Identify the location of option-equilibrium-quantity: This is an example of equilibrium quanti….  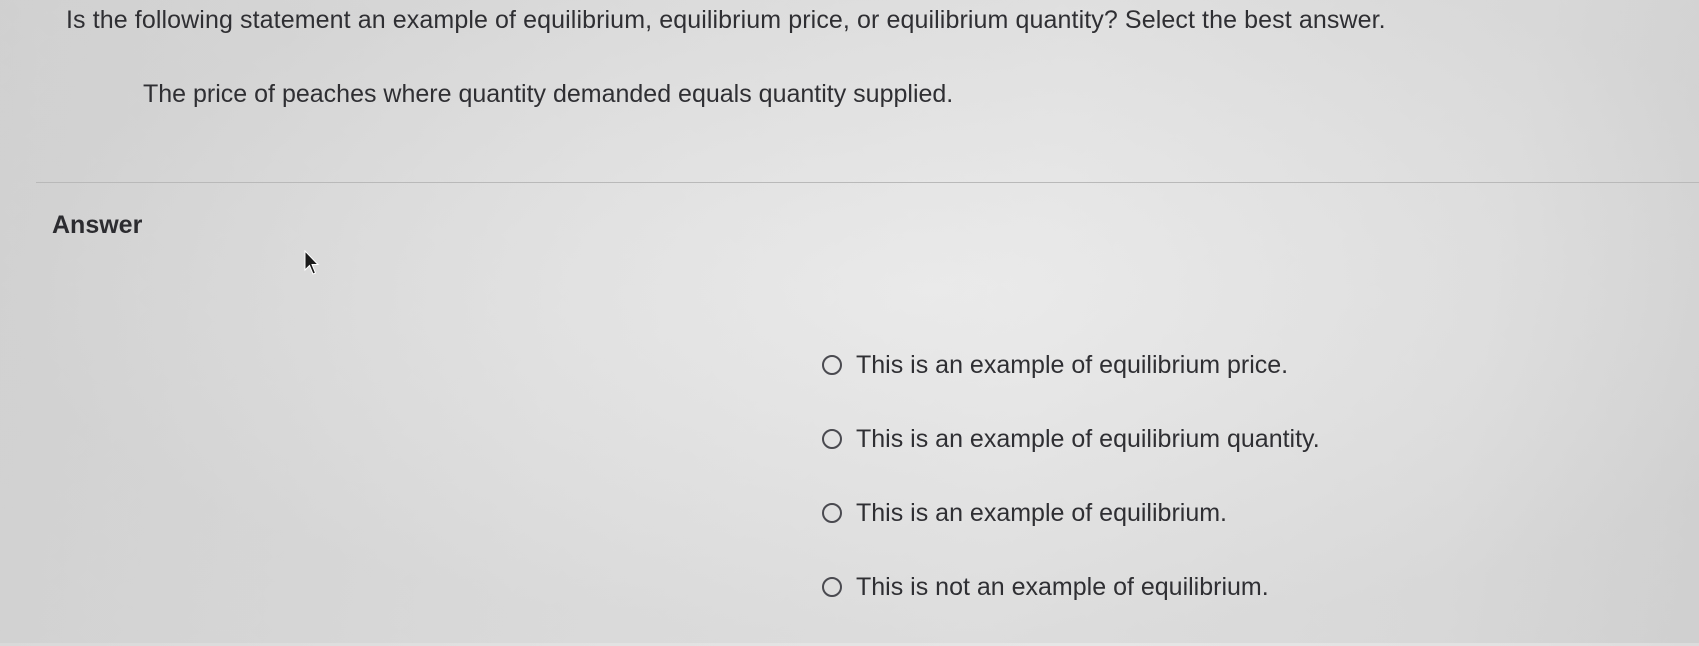
(1071, 439).